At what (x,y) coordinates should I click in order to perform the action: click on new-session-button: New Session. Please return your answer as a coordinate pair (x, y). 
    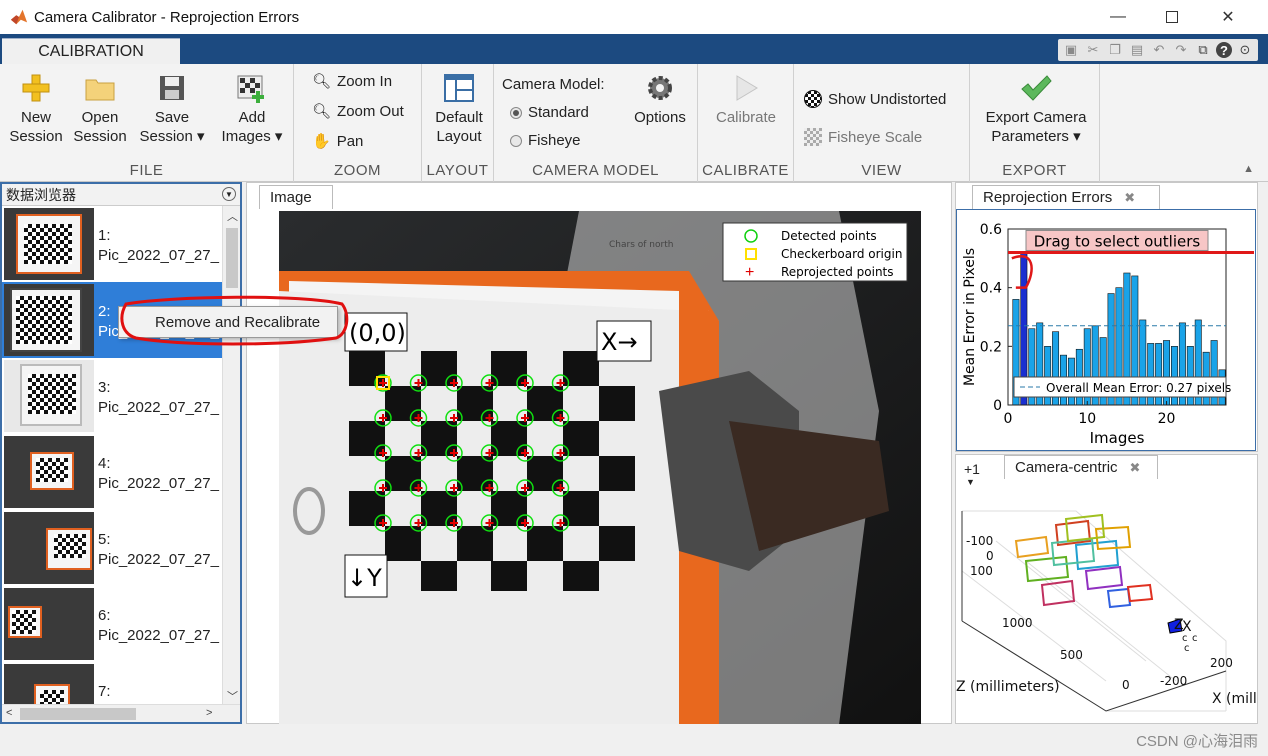
    Looking at the image, I should click on (36, 109).